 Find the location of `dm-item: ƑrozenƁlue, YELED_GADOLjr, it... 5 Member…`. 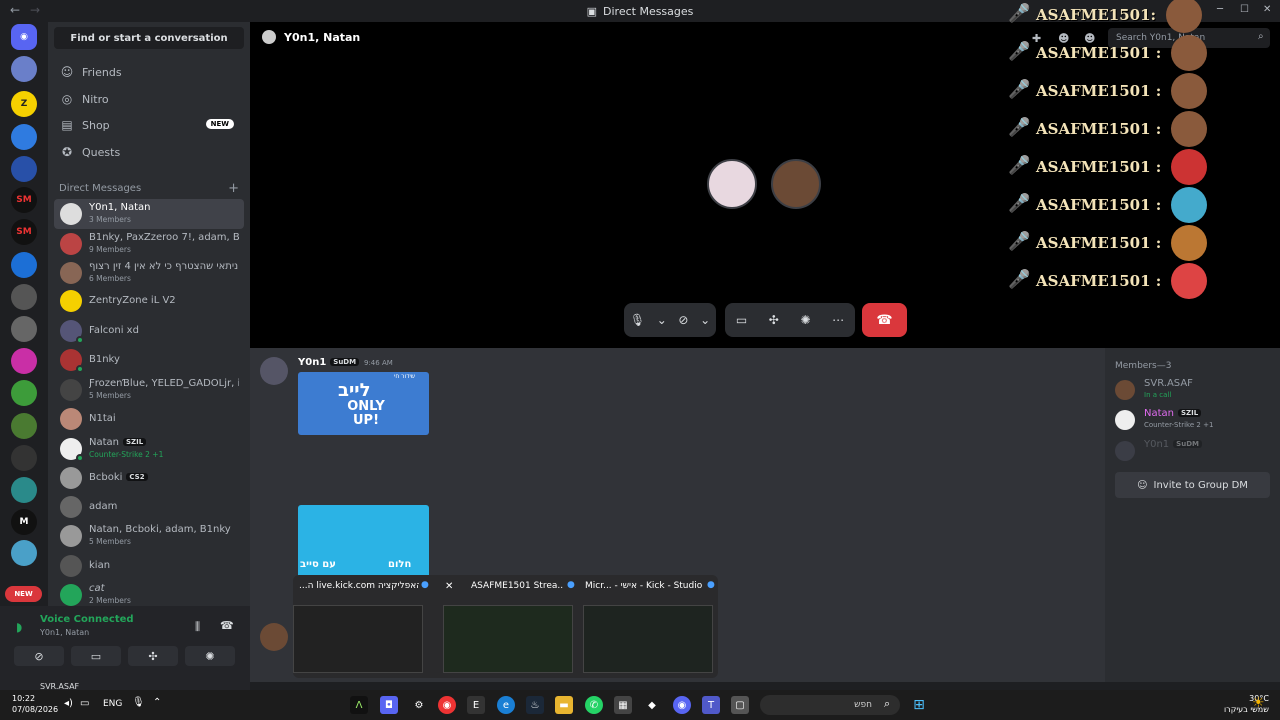

dm-item: ƑrozenƁlue, YELED_GADOLjr, it... 5 Member… is located at coordinates (149, 390).